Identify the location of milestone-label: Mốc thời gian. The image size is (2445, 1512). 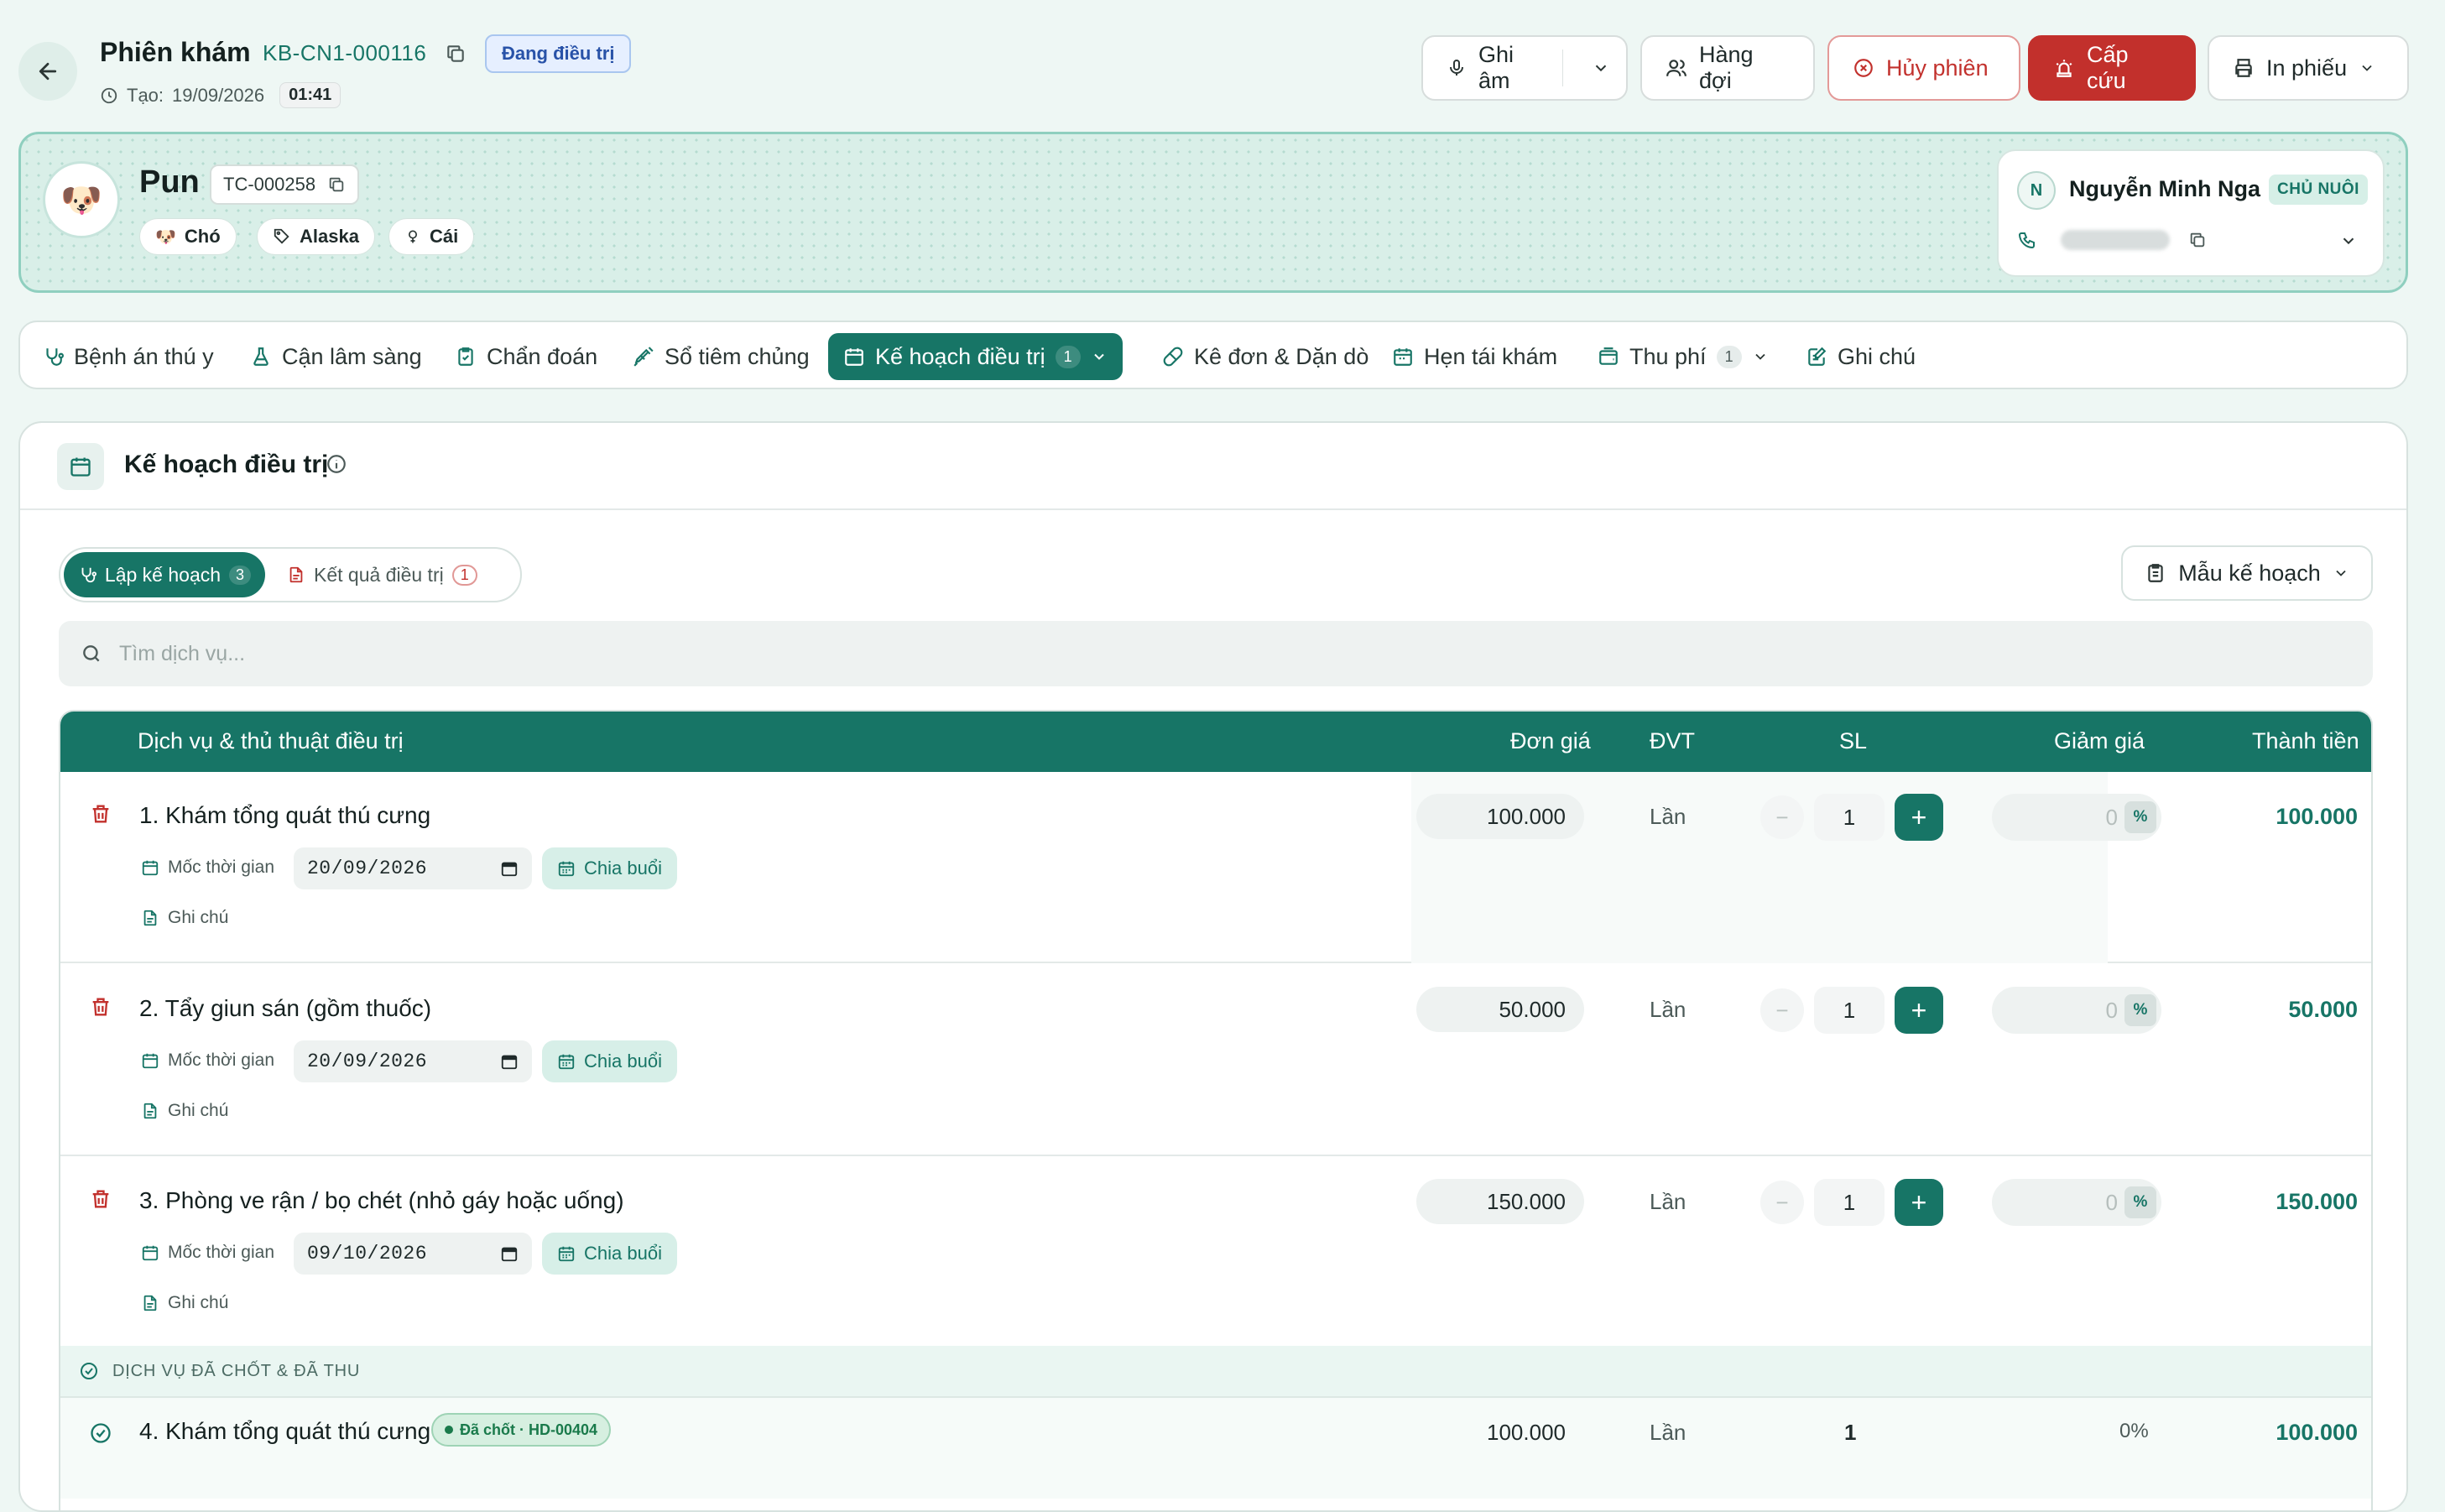
(207, 1061).